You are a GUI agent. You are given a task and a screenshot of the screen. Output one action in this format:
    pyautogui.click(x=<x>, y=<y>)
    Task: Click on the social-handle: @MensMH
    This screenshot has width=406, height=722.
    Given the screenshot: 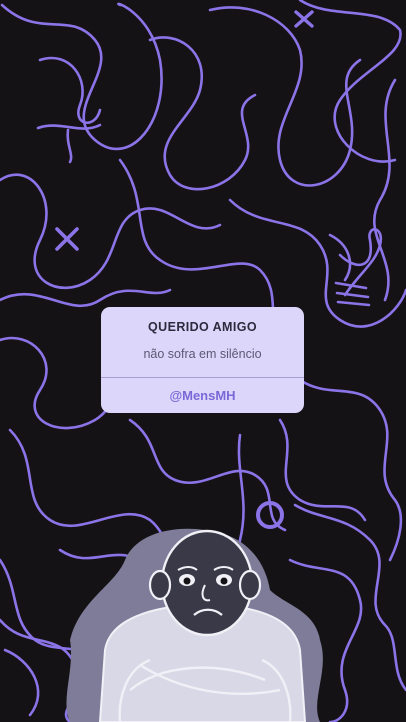 What is the action you would take?
    pyautogui.click(x=202, y=395)
    